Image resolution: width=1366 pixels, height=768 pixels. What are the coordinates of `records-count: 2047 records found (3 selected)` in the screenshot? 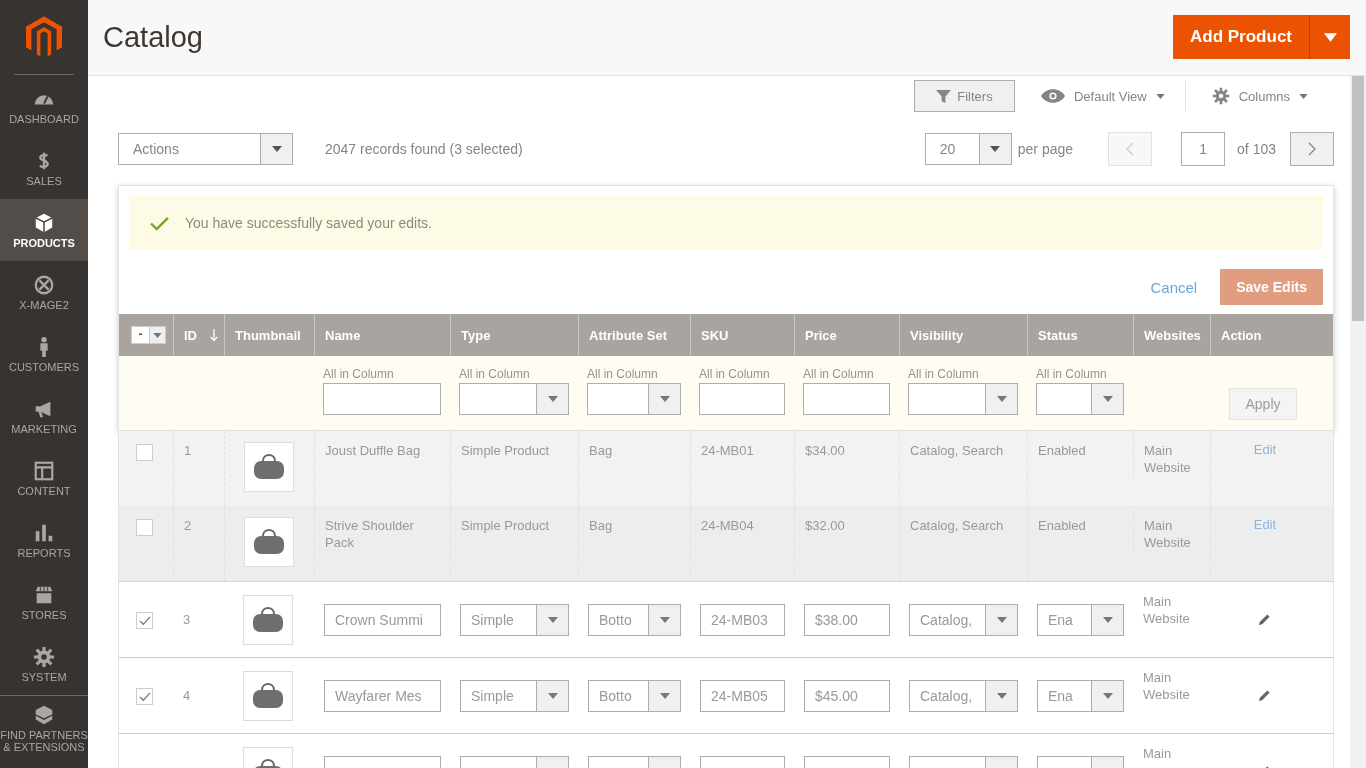 It's located at (424, 149).